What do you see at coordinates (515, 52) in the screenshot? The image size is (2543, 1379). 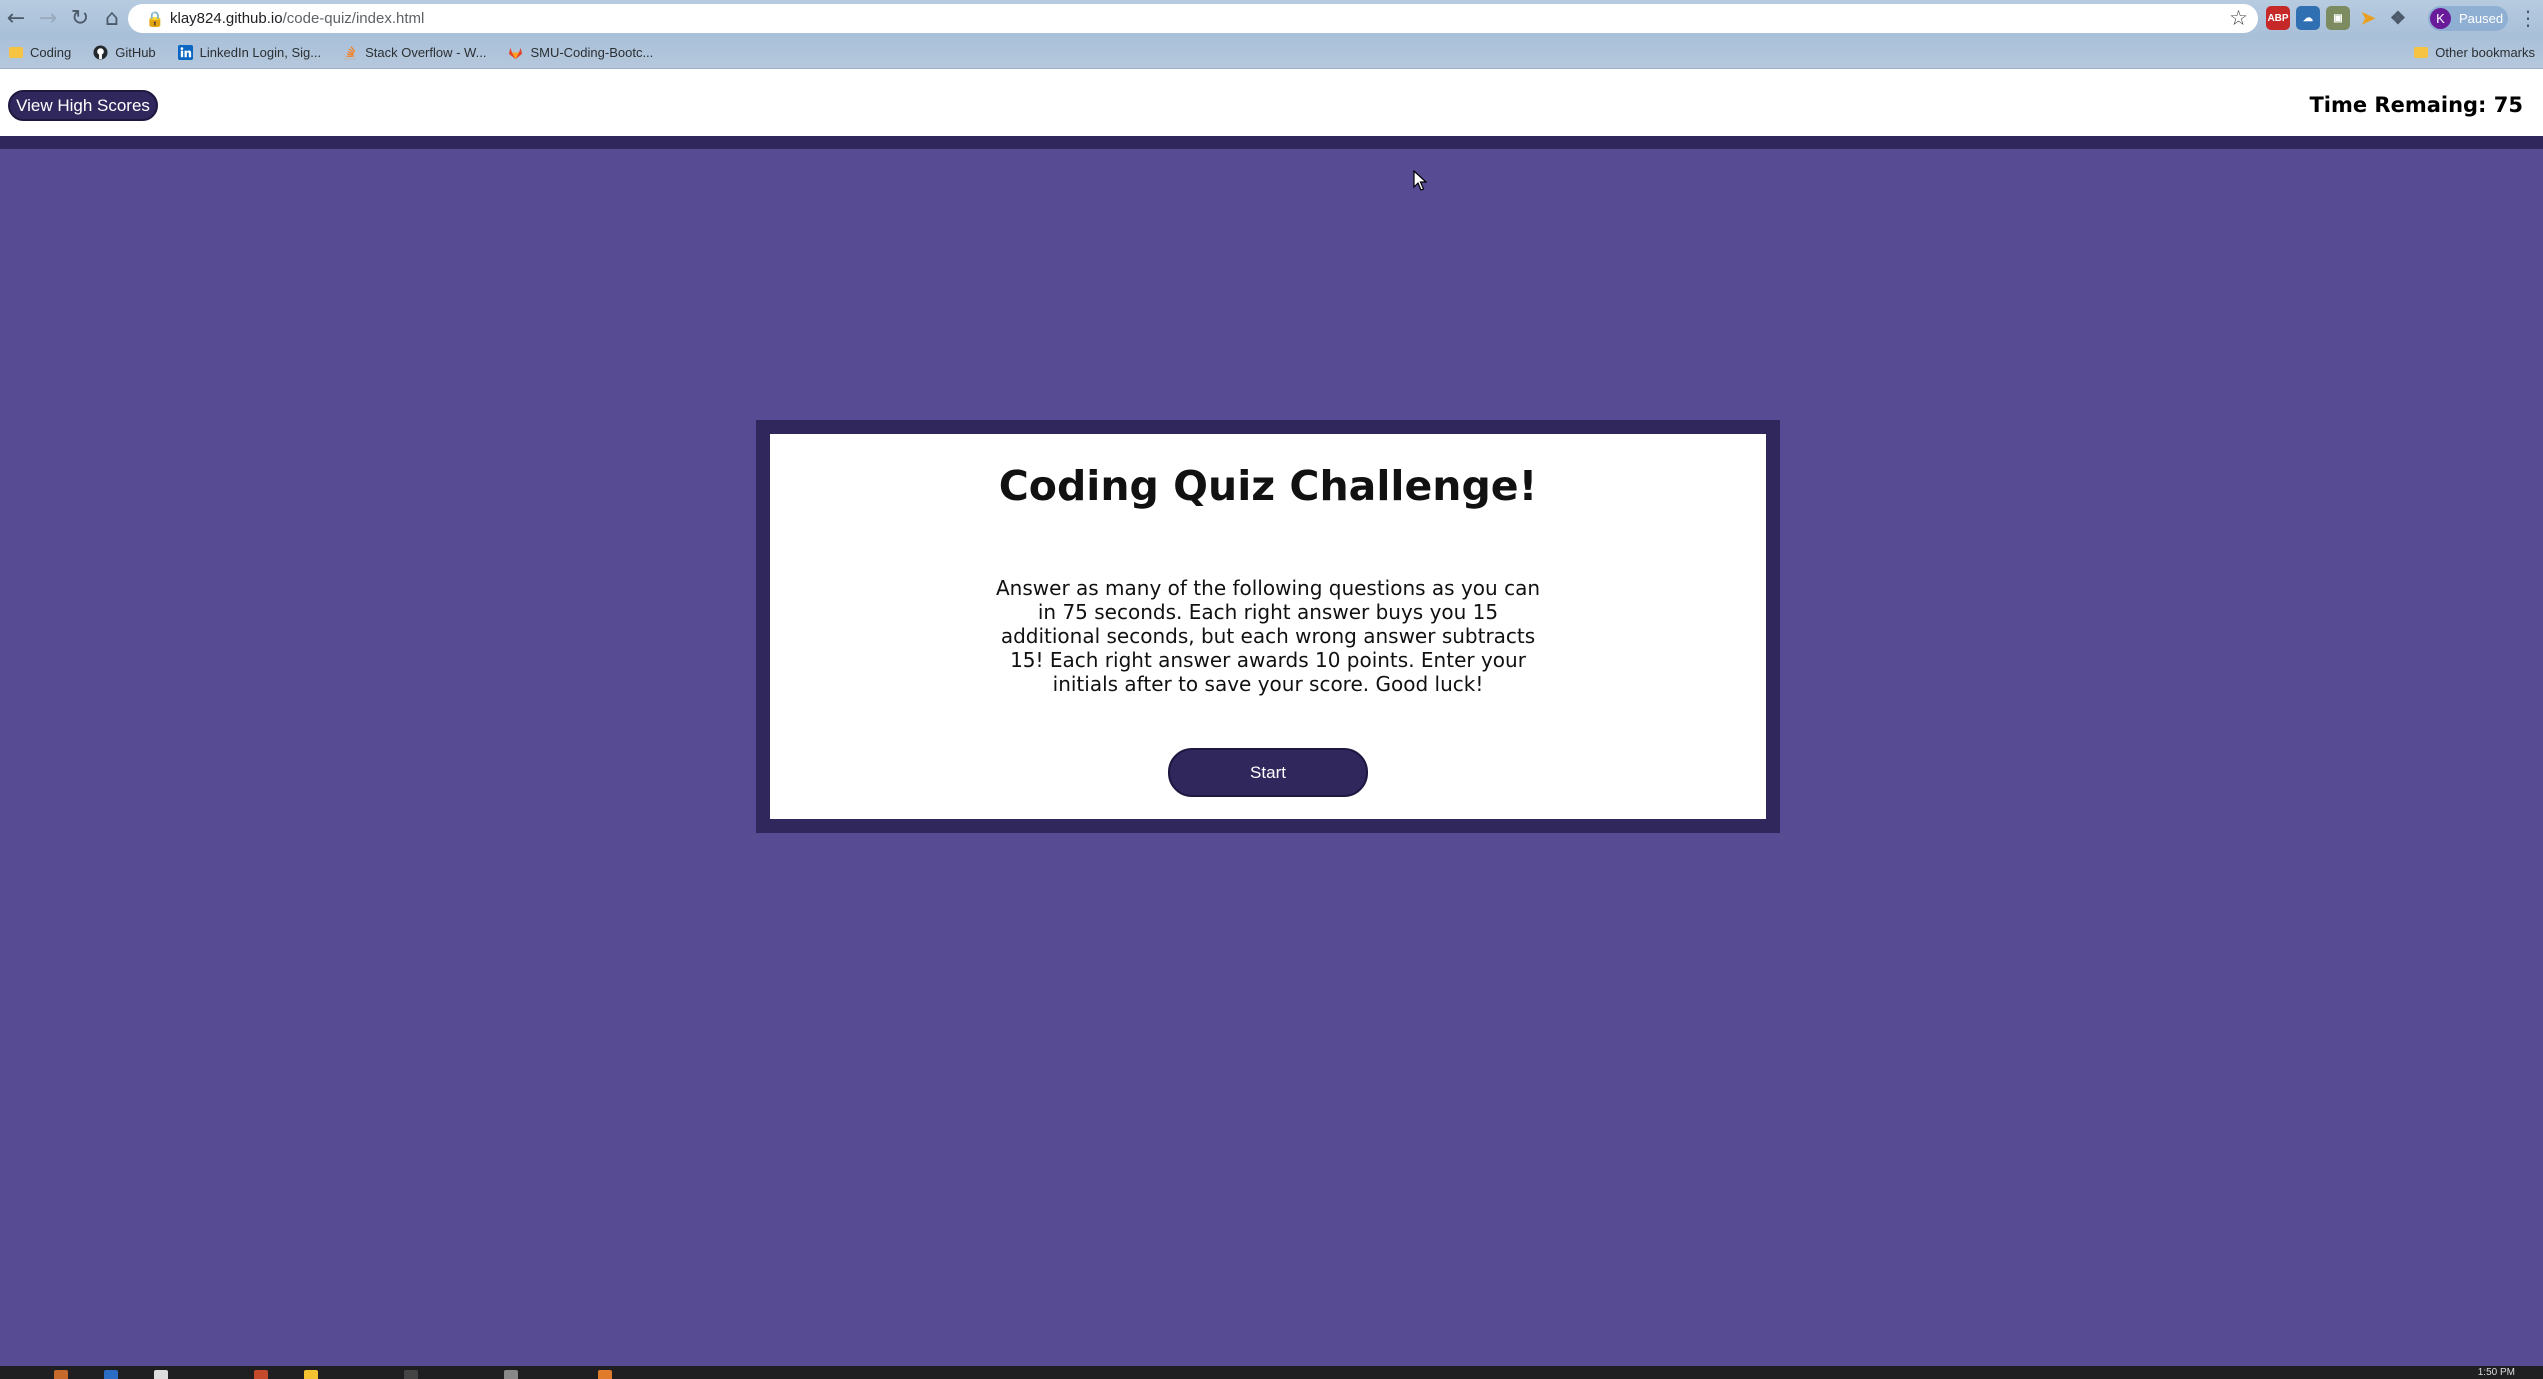 I see `gitlab-icon` at bounding box center [515, 52].